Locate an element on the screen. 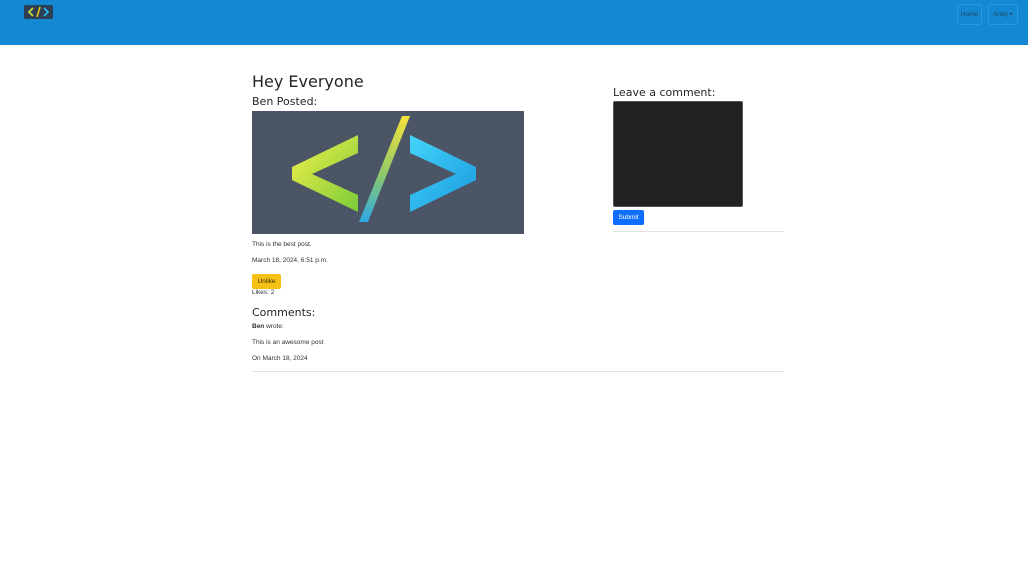 Image resolution: width=1028 pixels, height=576 pixels. post-author: Ben Posted: is located at coordinates (285, 101).